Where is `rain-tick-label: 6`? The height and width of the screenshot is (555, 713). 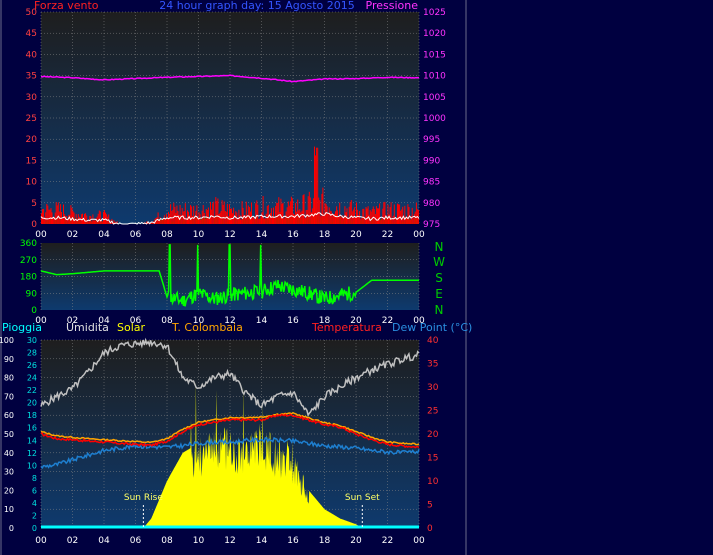
rain-tick-label: 6 is located at coordinates (34, 490).